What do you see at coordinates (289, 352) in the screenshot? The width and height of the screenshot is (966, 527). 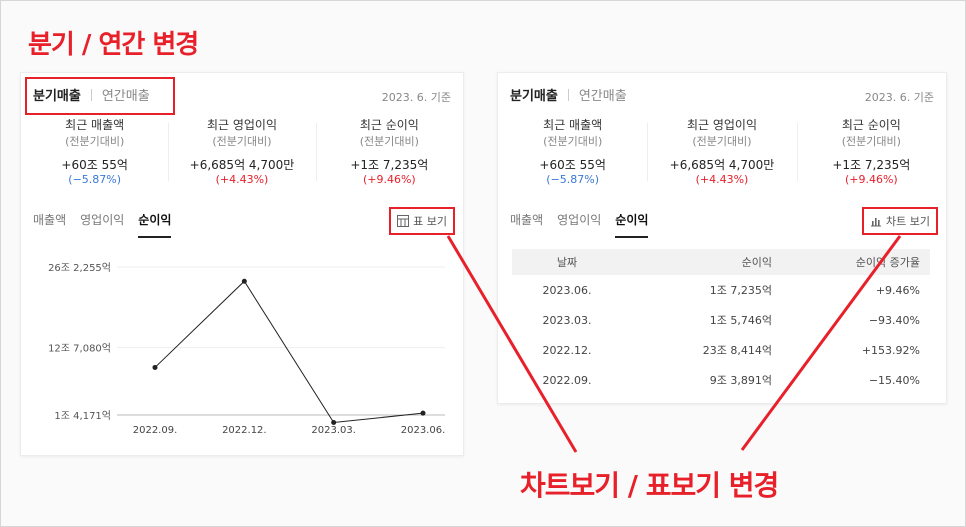 I see `series-line` at bounding box center [289, 352].